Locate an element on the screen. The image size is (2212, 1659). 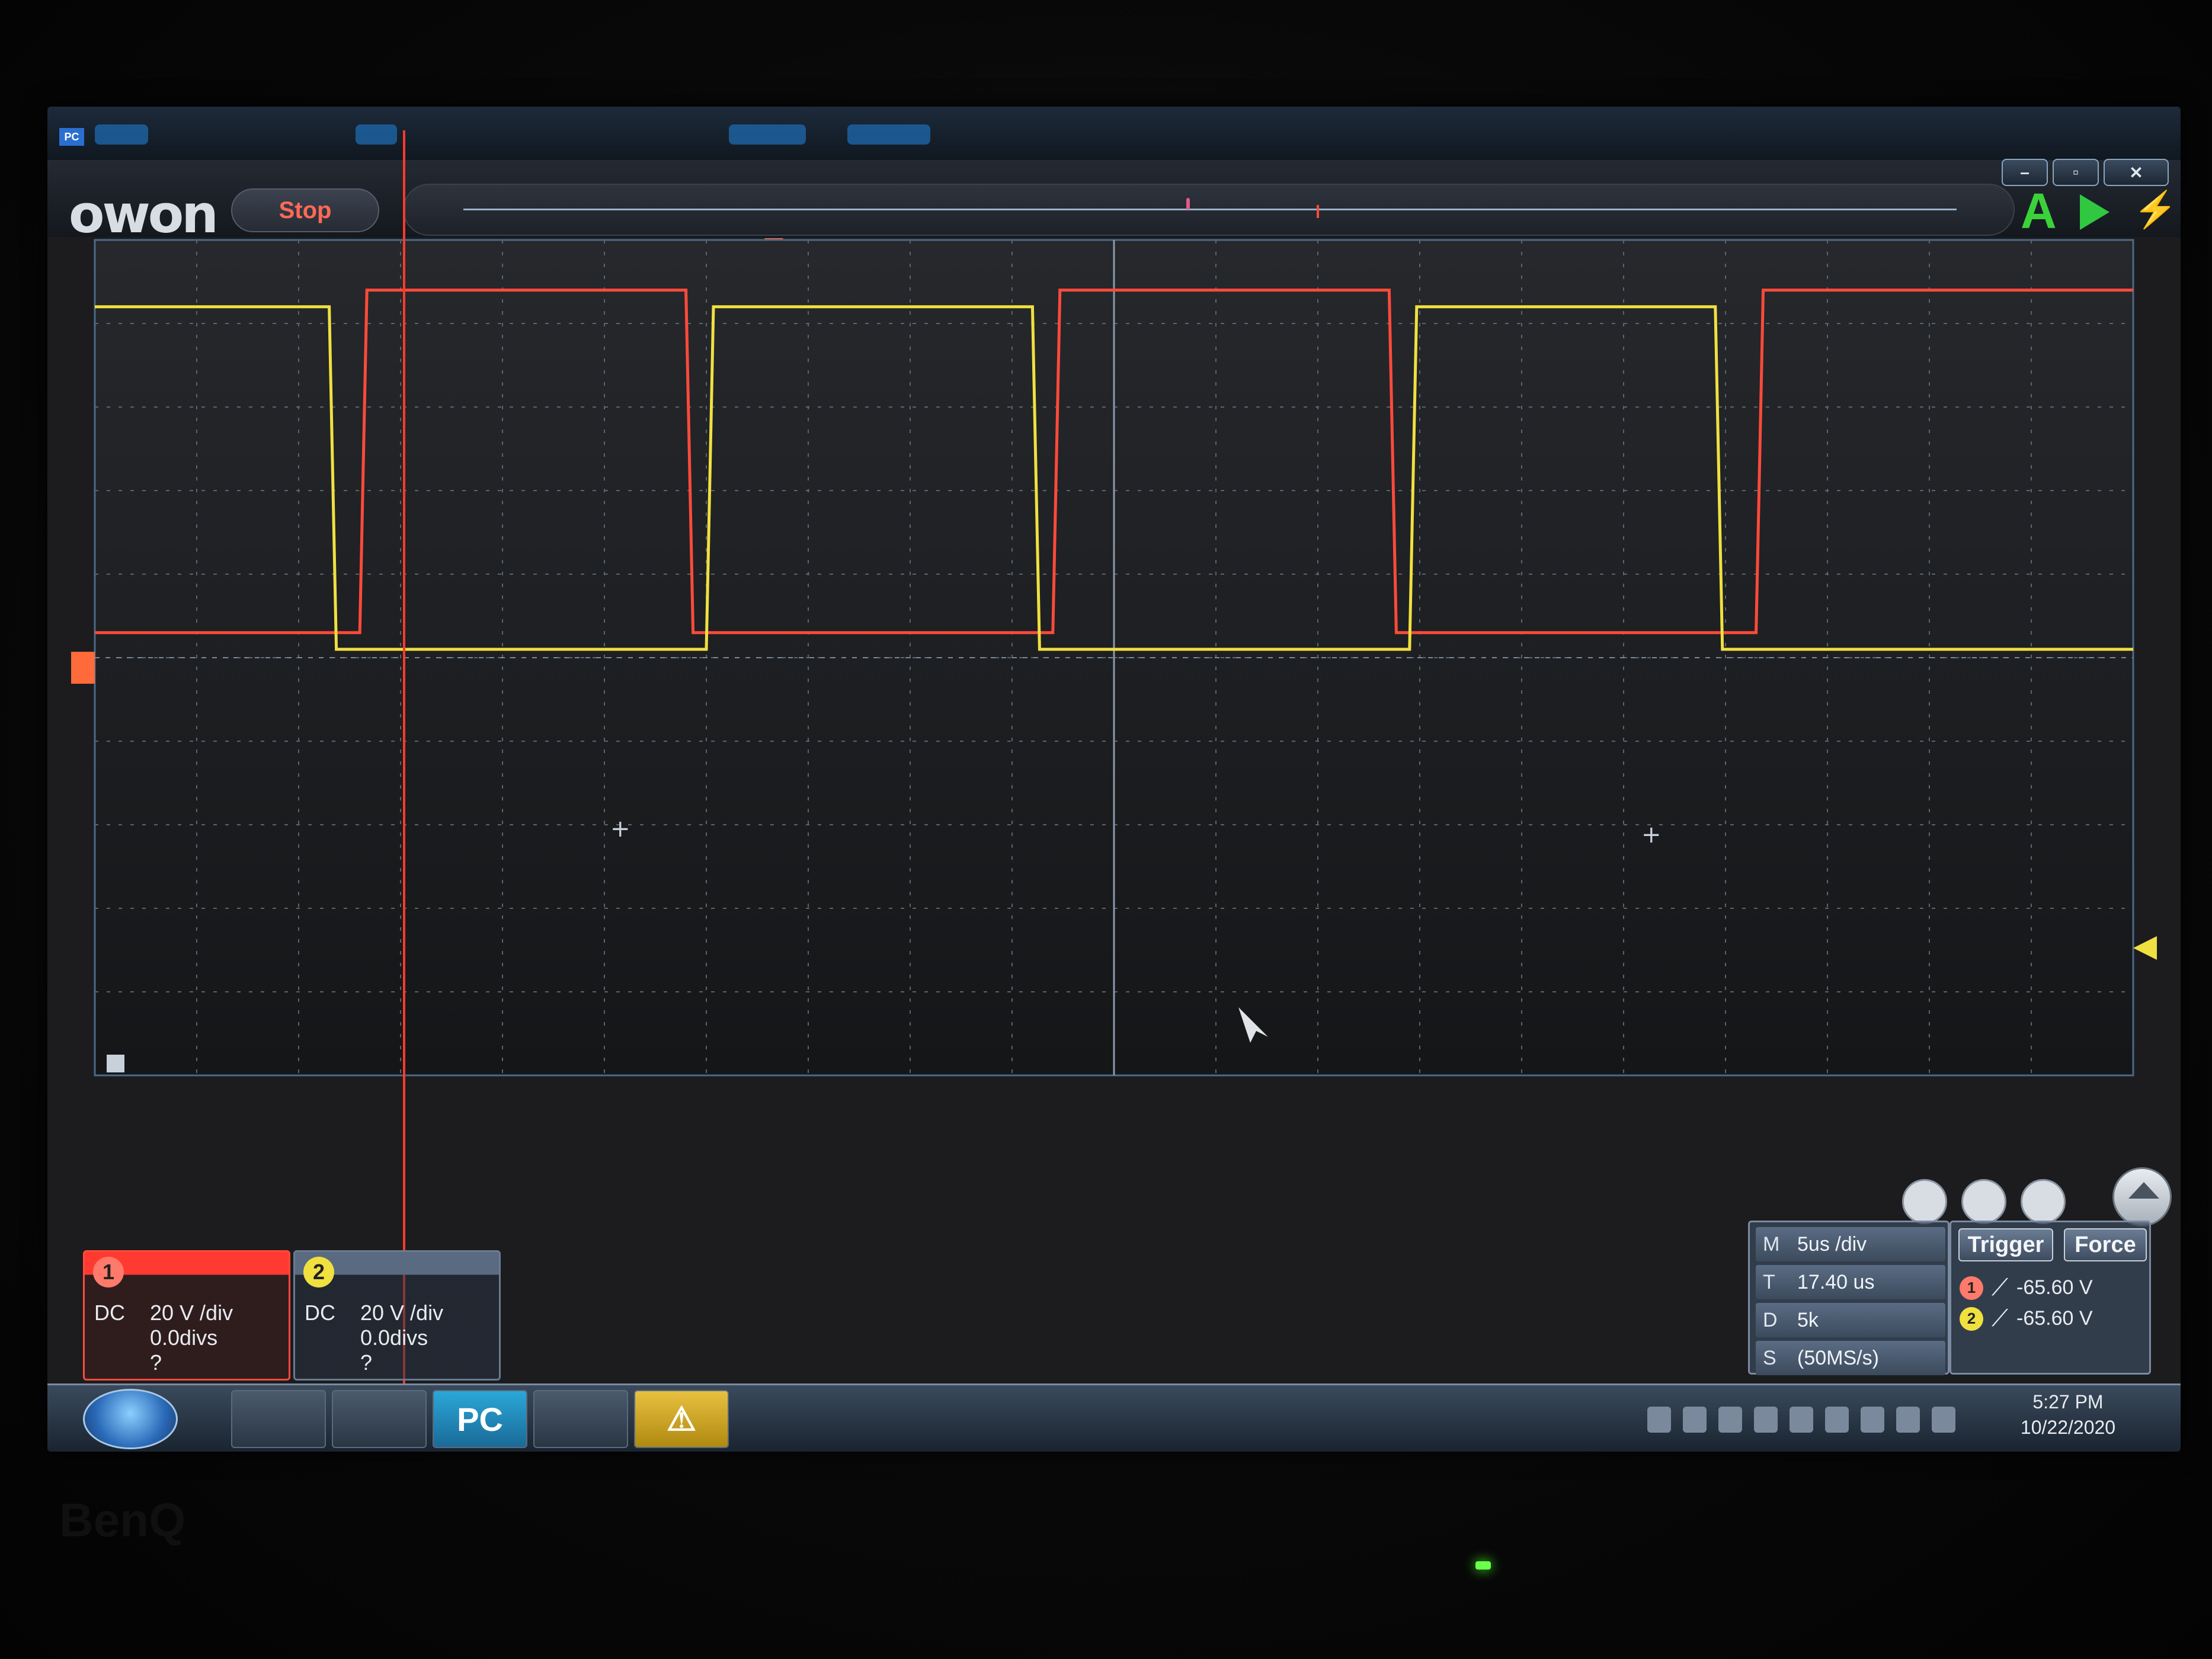
ch1-trigger-badge: 1 is located at coordinates (1971, 1288).